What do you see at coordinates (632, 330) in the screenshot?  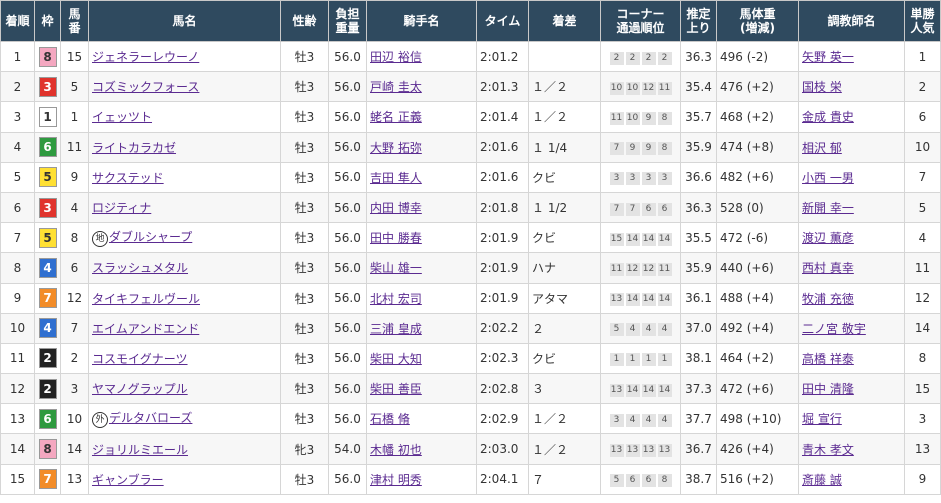 I see `corner-position: 4` at bounding box center [632, 330].